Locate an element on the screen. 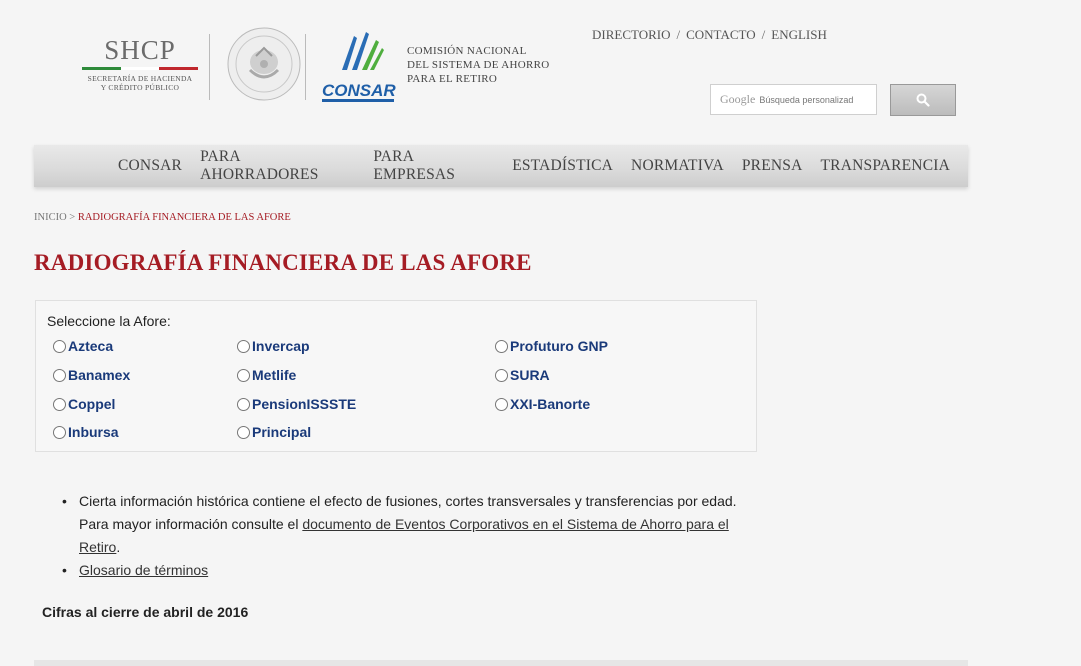  nav-item-prensa: PRENSA is located at coordinates (772, 166).